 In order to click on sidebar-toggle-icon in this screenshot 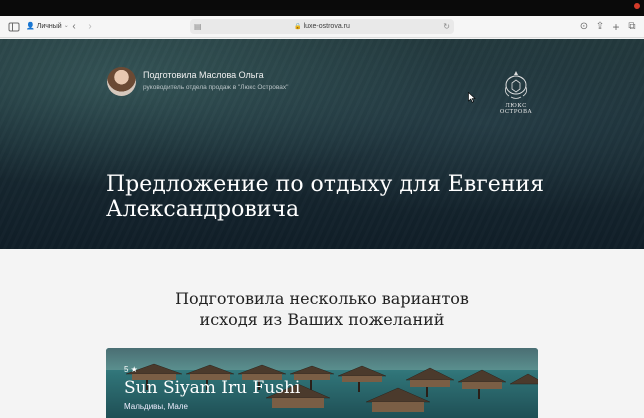, I will do `click(14, 27)`.